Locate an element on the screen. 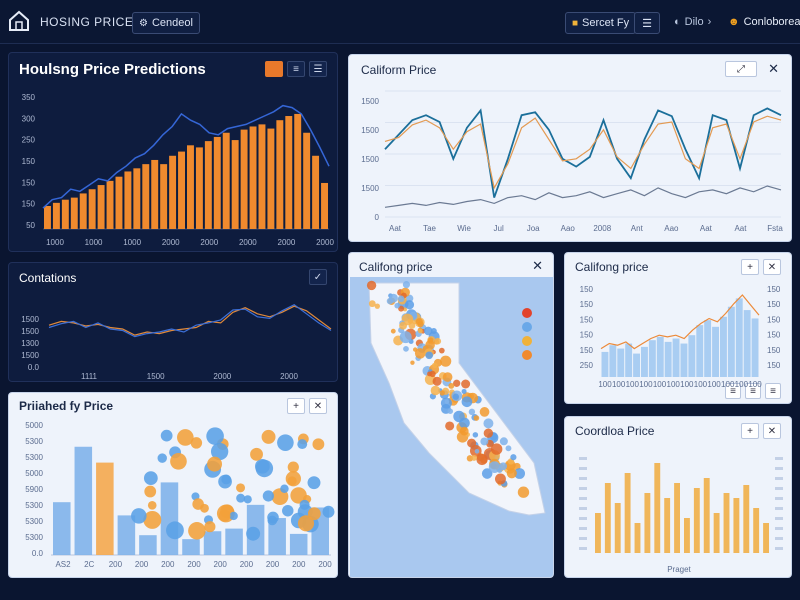 The width and height of the screenshot is (800, 600). california-map is located at coordinates (451, 415).